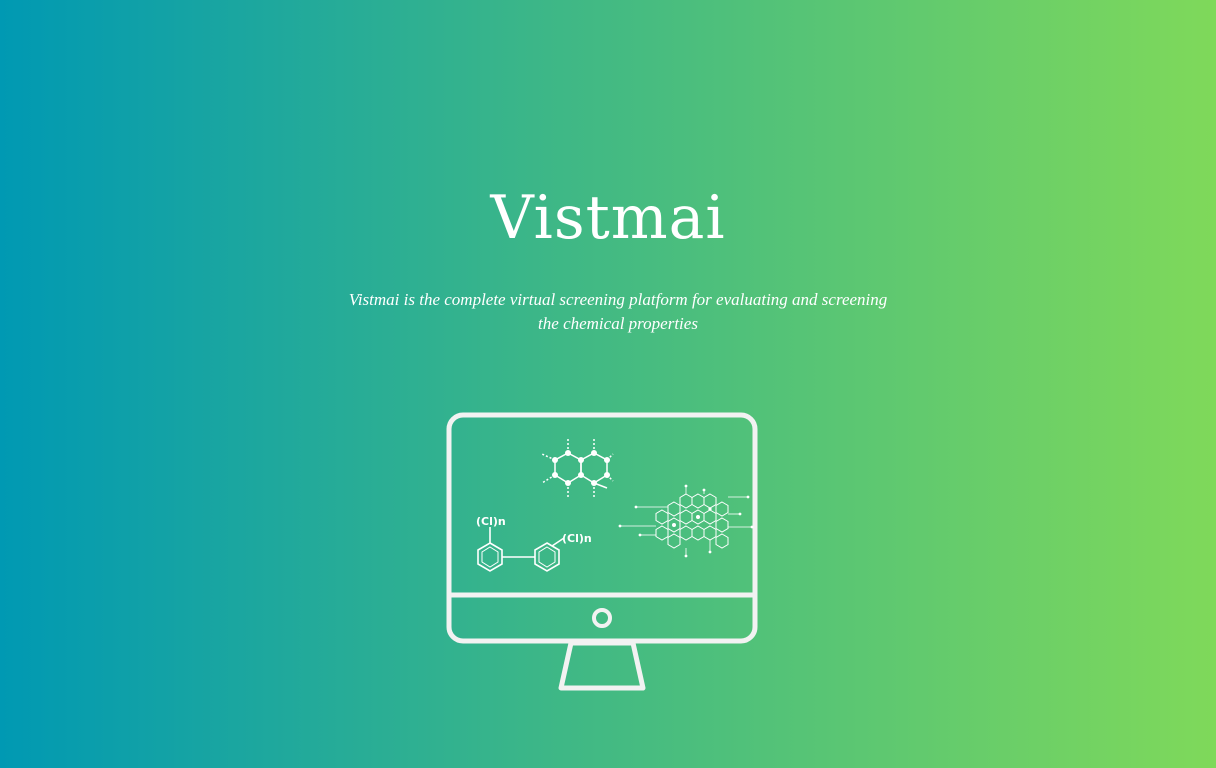 The height and width of the screenshot is (768, 1216). I want to click on hexagon-molecule-icon, so click(577, 468).